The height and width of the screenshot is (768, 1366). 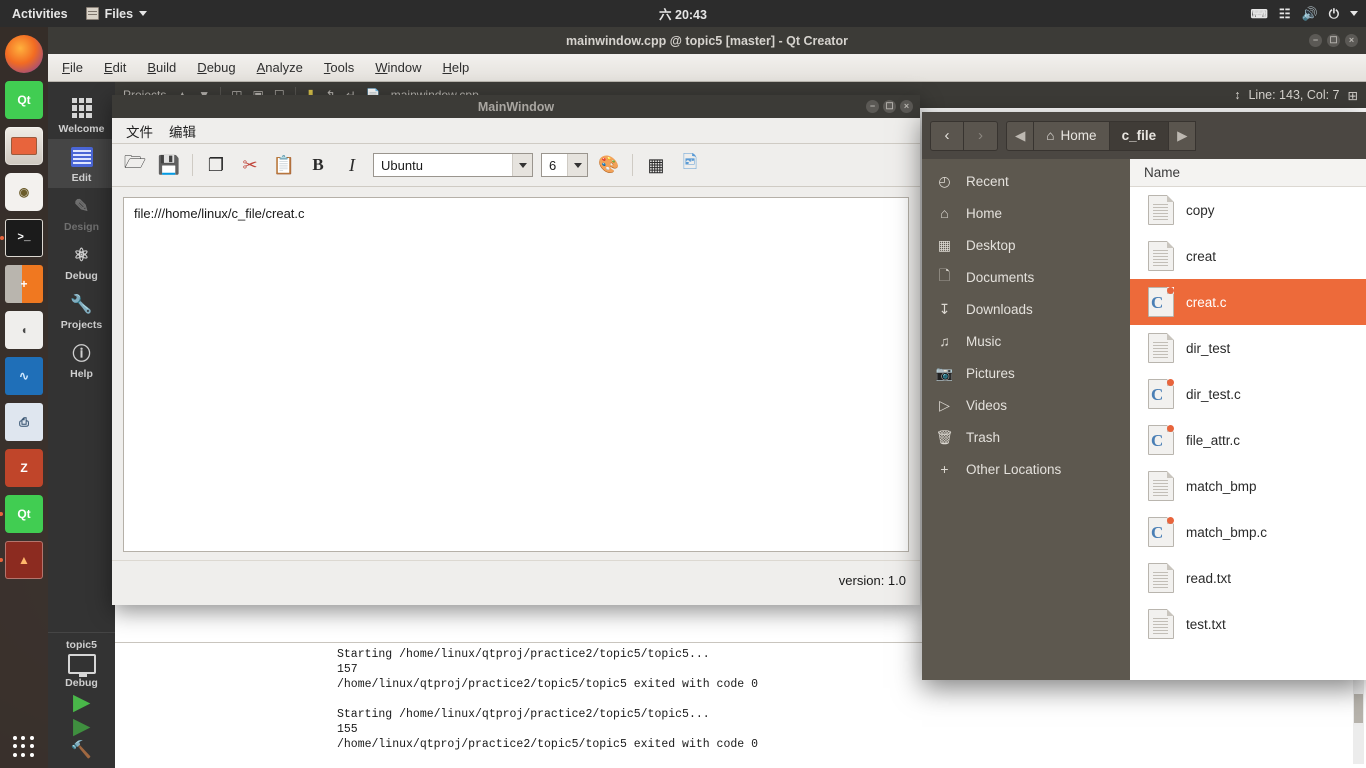 I want to click on file-row-creat-c: C creat.c, so click(x=1248, y=302).